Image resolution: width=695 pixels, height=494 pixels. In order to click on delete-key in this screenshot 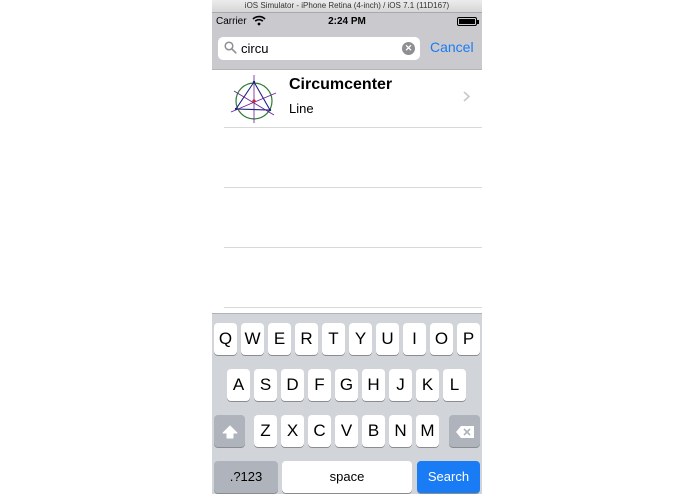, I will do `click(464, 431)`.